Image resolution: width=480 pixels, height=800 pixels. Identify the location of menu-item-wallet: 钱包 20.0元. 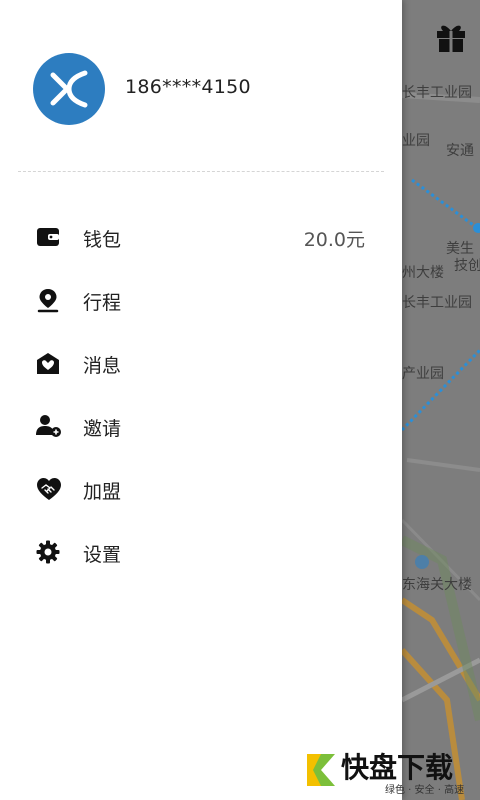
(201, 237).